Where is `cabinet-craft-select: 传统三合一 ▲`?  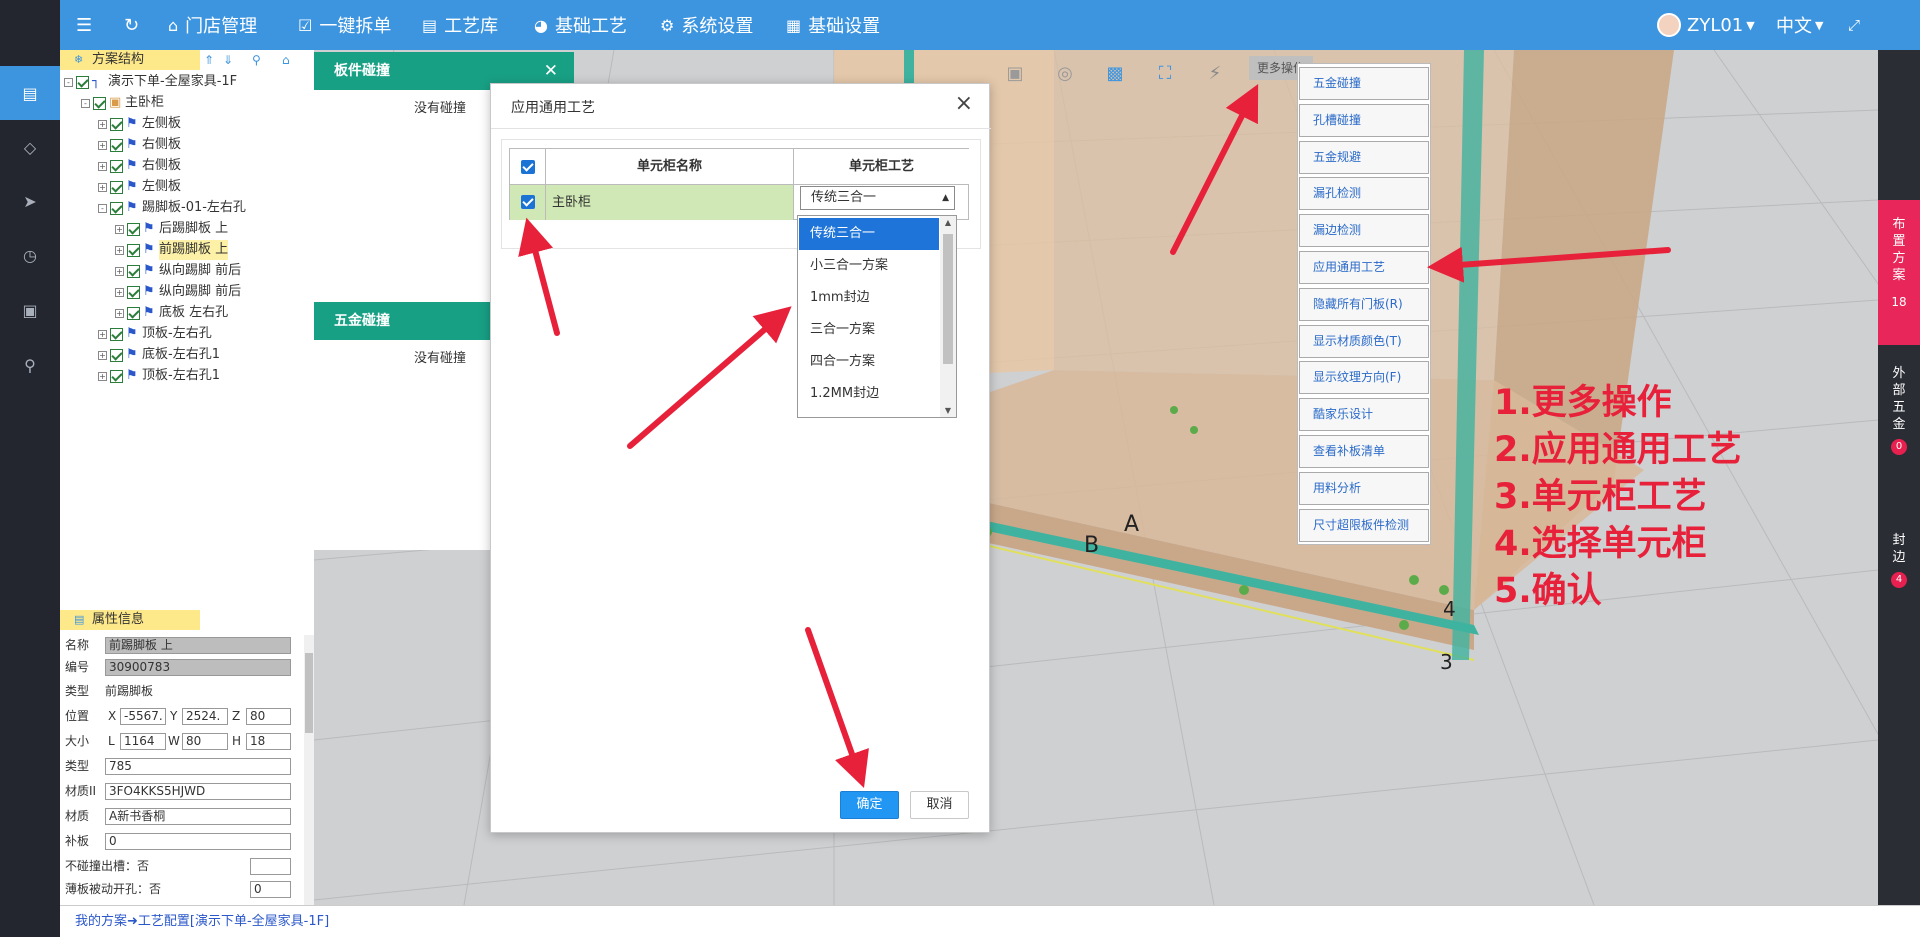
cabinet-craft-select: 传统三合一 ▲ is located at coordinates (877, 198).